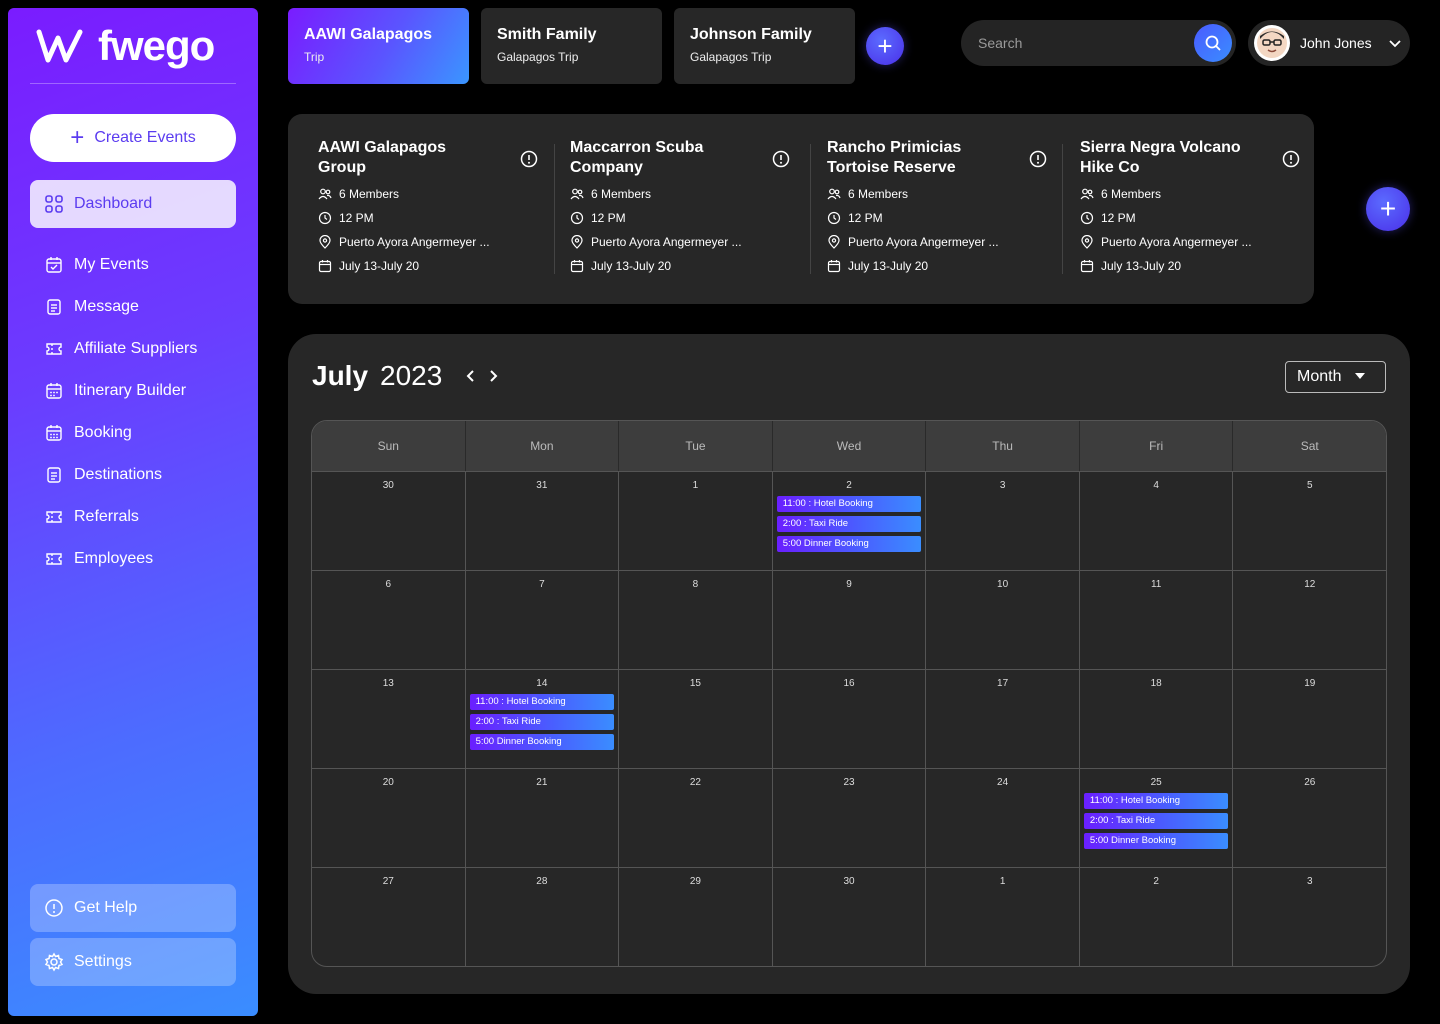 The height and width of the screenshot is (1024, 1440). I want to click on sidebar-item-affiliate-suppliers: Affiliate Suppliers, so click(120, 349).